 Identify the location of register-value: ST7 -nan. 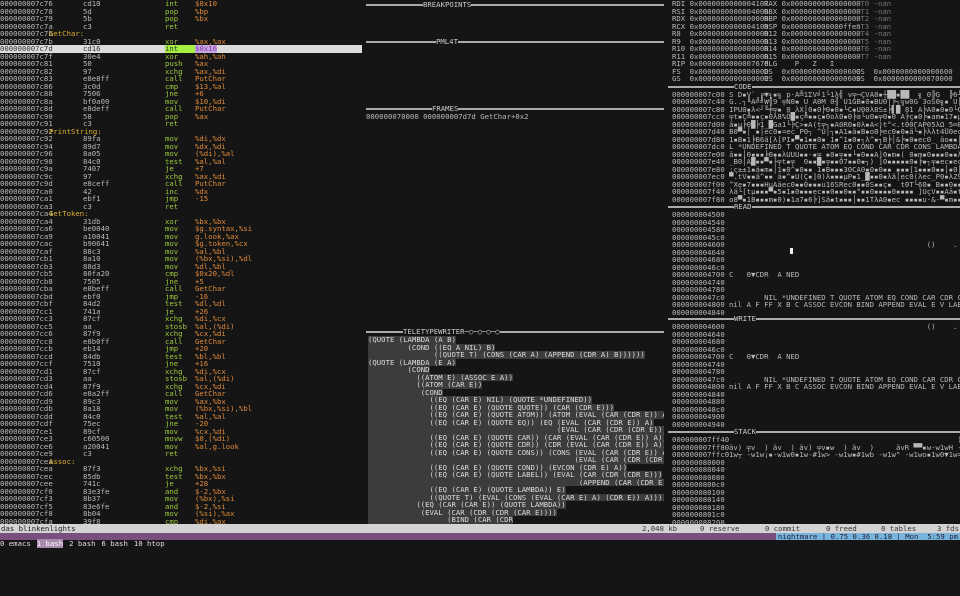
(874, 56).